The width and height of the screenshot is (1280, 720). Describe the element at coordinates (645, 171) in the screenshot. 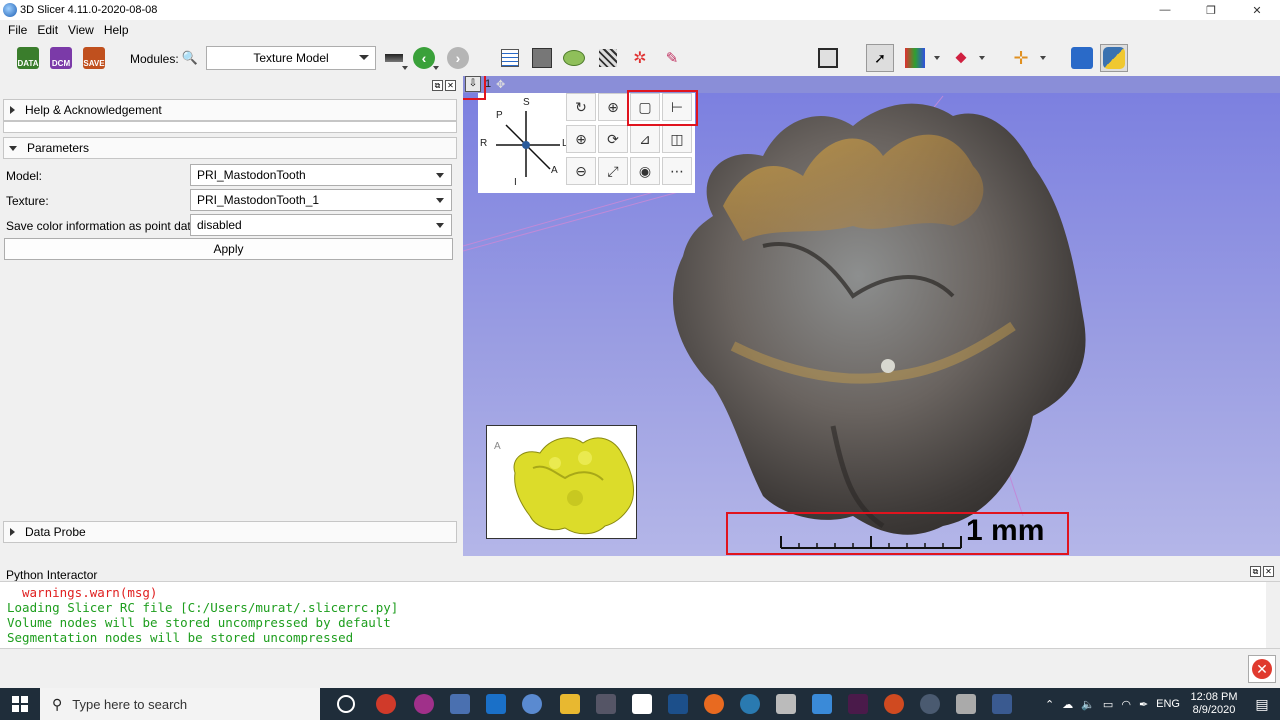

I see `visibility-button: ◉` at that location.